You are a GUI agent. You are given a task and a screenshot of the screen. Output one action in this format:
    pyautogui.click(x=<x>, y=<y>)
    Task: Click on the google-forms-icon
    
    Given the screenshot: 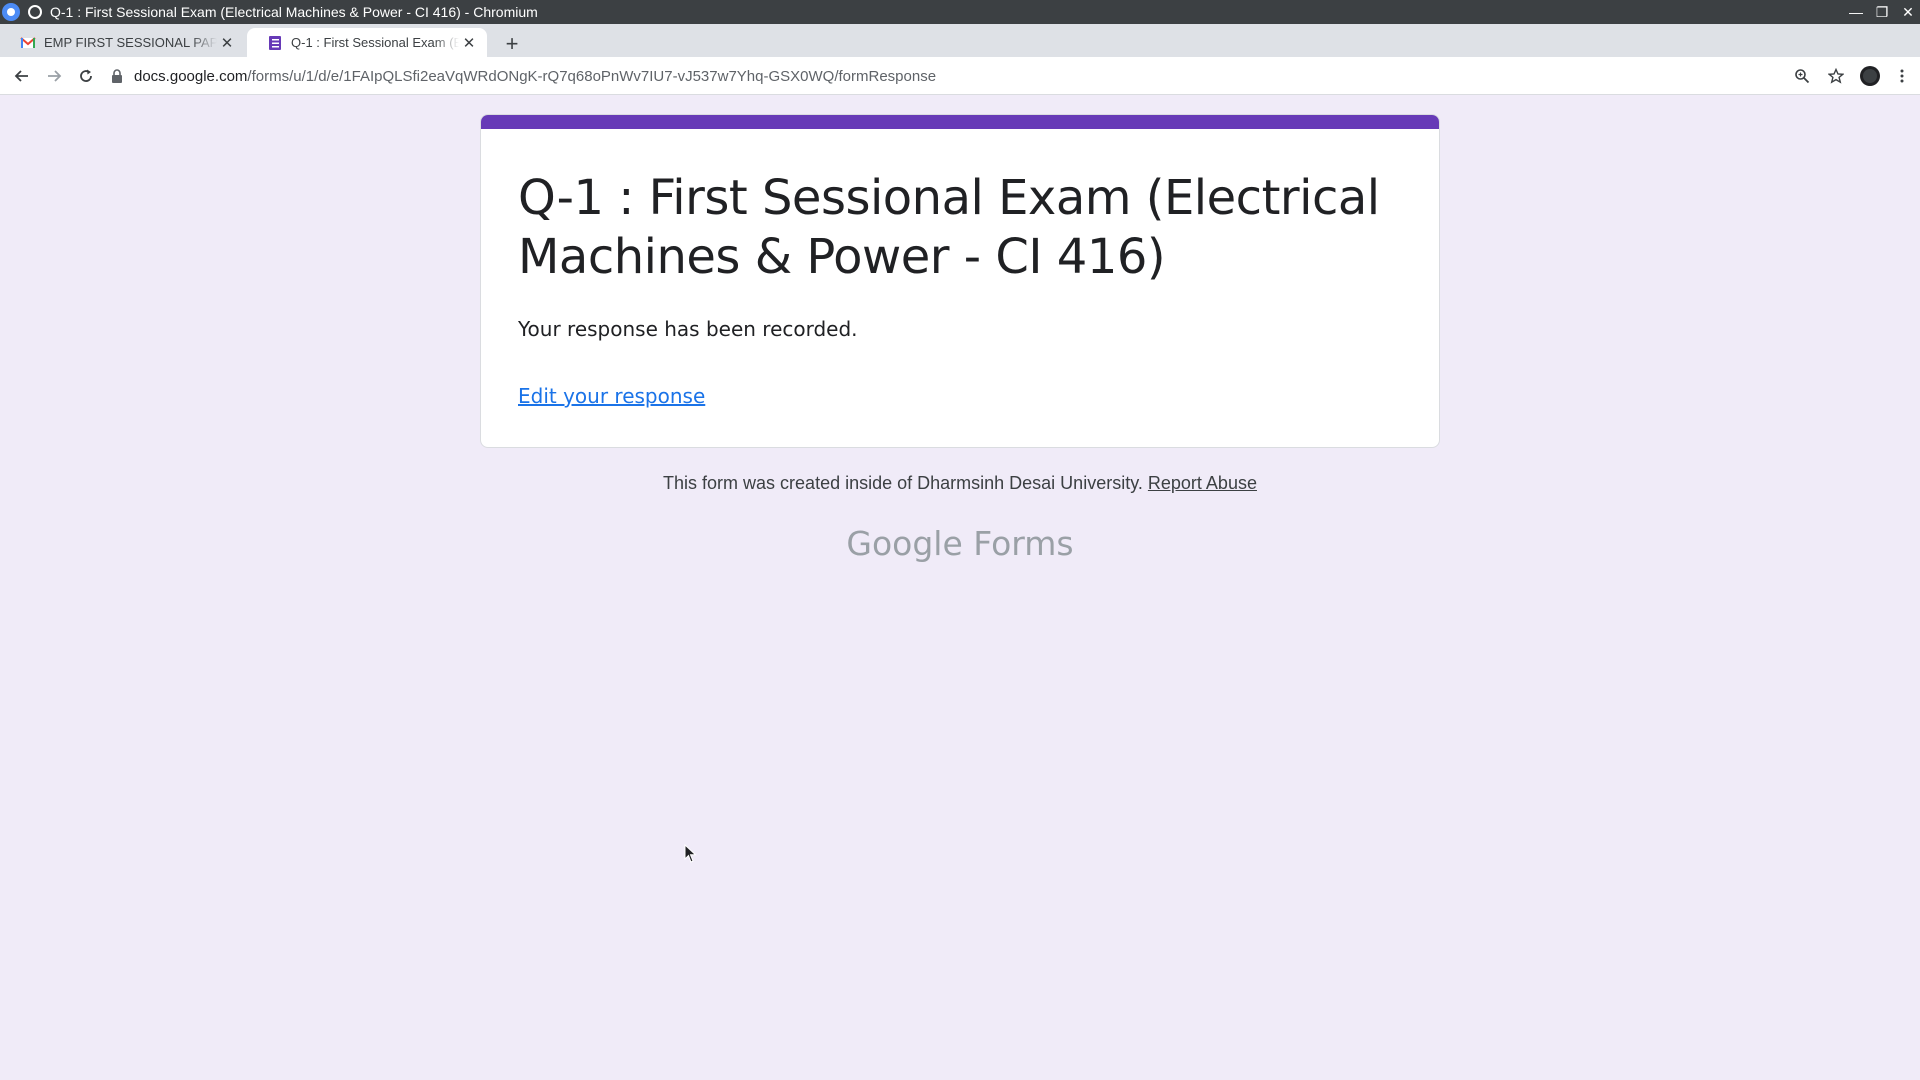 What is the action you would take?
    pyautogui.click(x=275, y=42)
    